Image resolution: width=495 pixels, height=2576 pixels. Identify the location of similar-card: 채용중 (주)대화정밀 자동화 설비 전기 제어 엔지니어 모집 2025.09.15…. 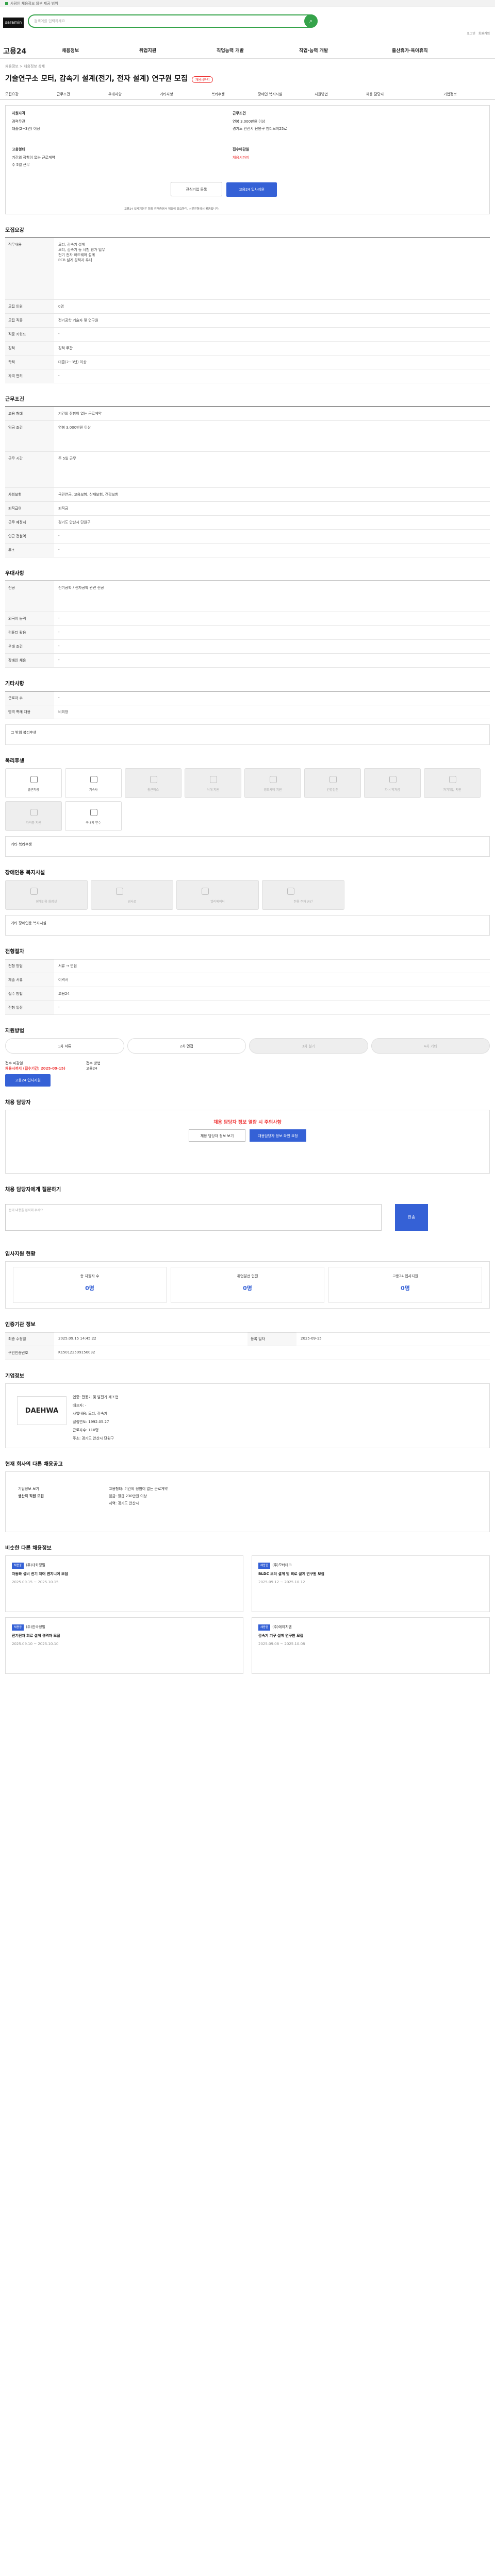
(124, 1583).